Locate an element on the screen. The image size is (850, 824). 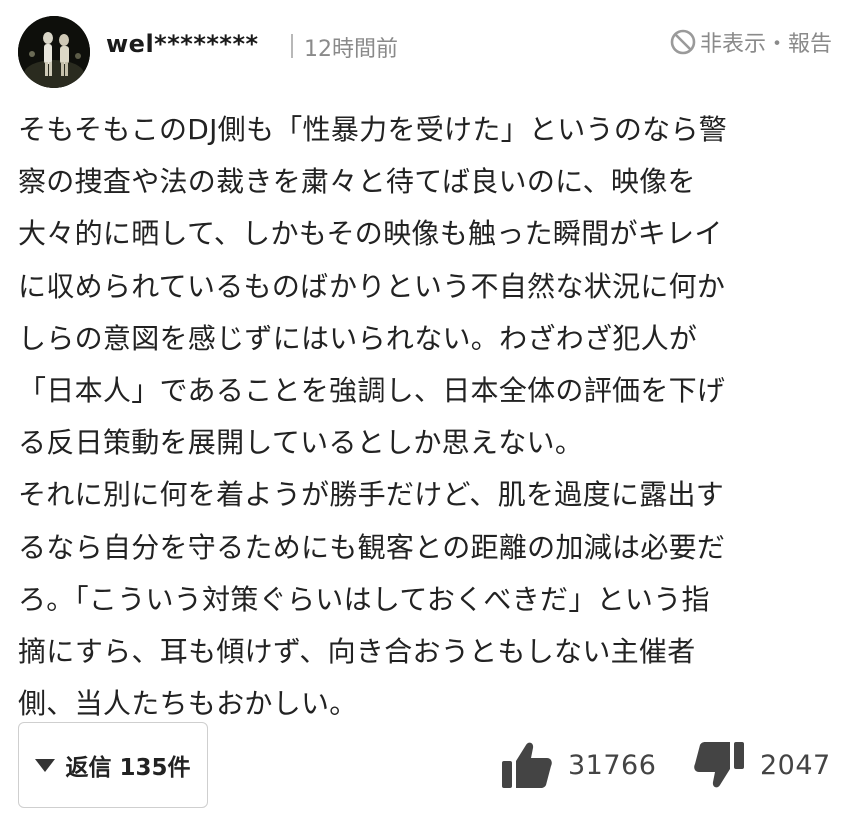
comment-header: wel******** 12時間前 非表示・報告 is located at coordinates (426, 53).